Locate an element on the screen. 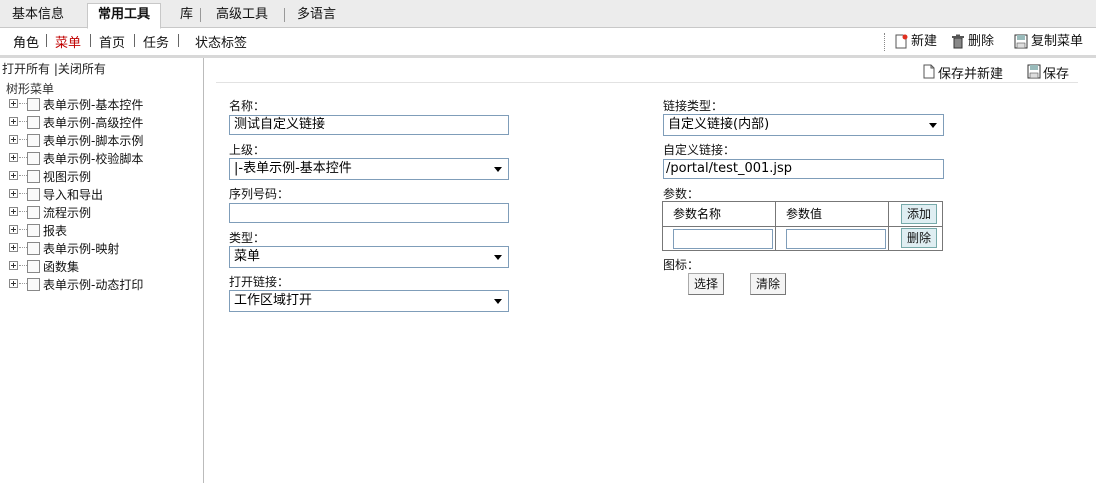 The width and height of the screenshot is (1096, 483). param-value-input is located at coordinates (836, 239).